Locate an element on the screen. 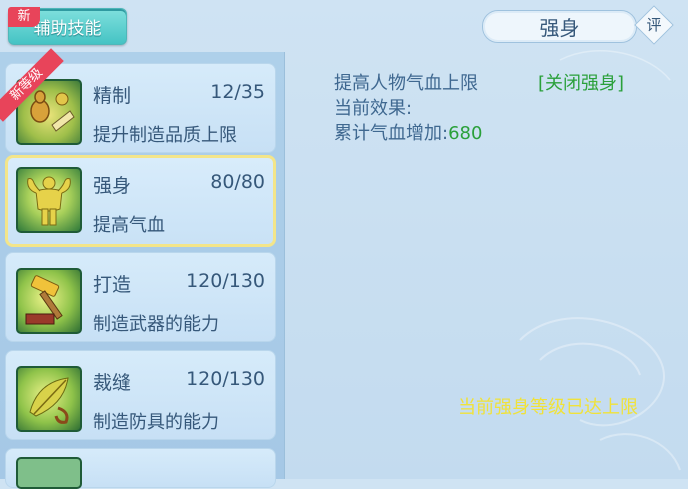 The image size is (688, 489). detail-title: 强身 is located at coordinates (559, 28).